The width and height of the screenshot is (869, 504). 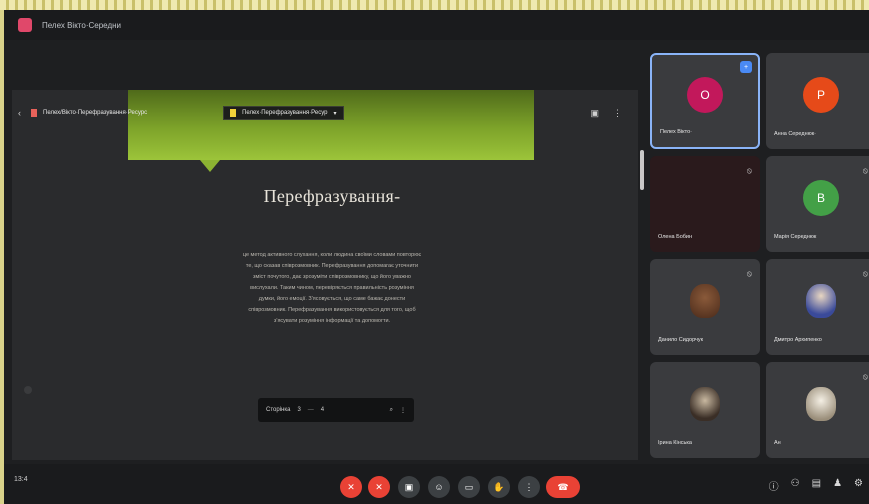 What do you see at coordinates (821, 95) in the screenshot?
I see `avatar: Р` at bounding box center [821, 95].